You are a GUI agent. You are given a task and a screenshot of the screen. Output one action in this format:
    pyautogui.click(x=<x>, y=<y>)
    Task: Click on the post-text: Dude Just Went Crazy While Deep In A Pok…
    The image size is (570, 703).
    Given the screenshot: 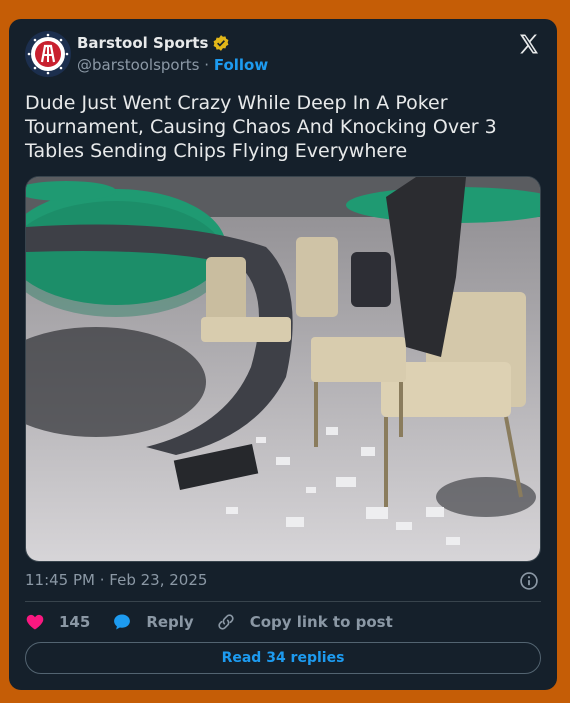 What is the action you would take?
    pyautogui.click(x=261, y=127)
    